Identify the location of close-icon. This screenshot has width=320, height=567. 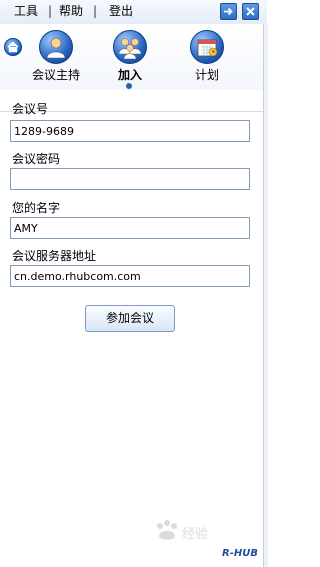
(250, 11).